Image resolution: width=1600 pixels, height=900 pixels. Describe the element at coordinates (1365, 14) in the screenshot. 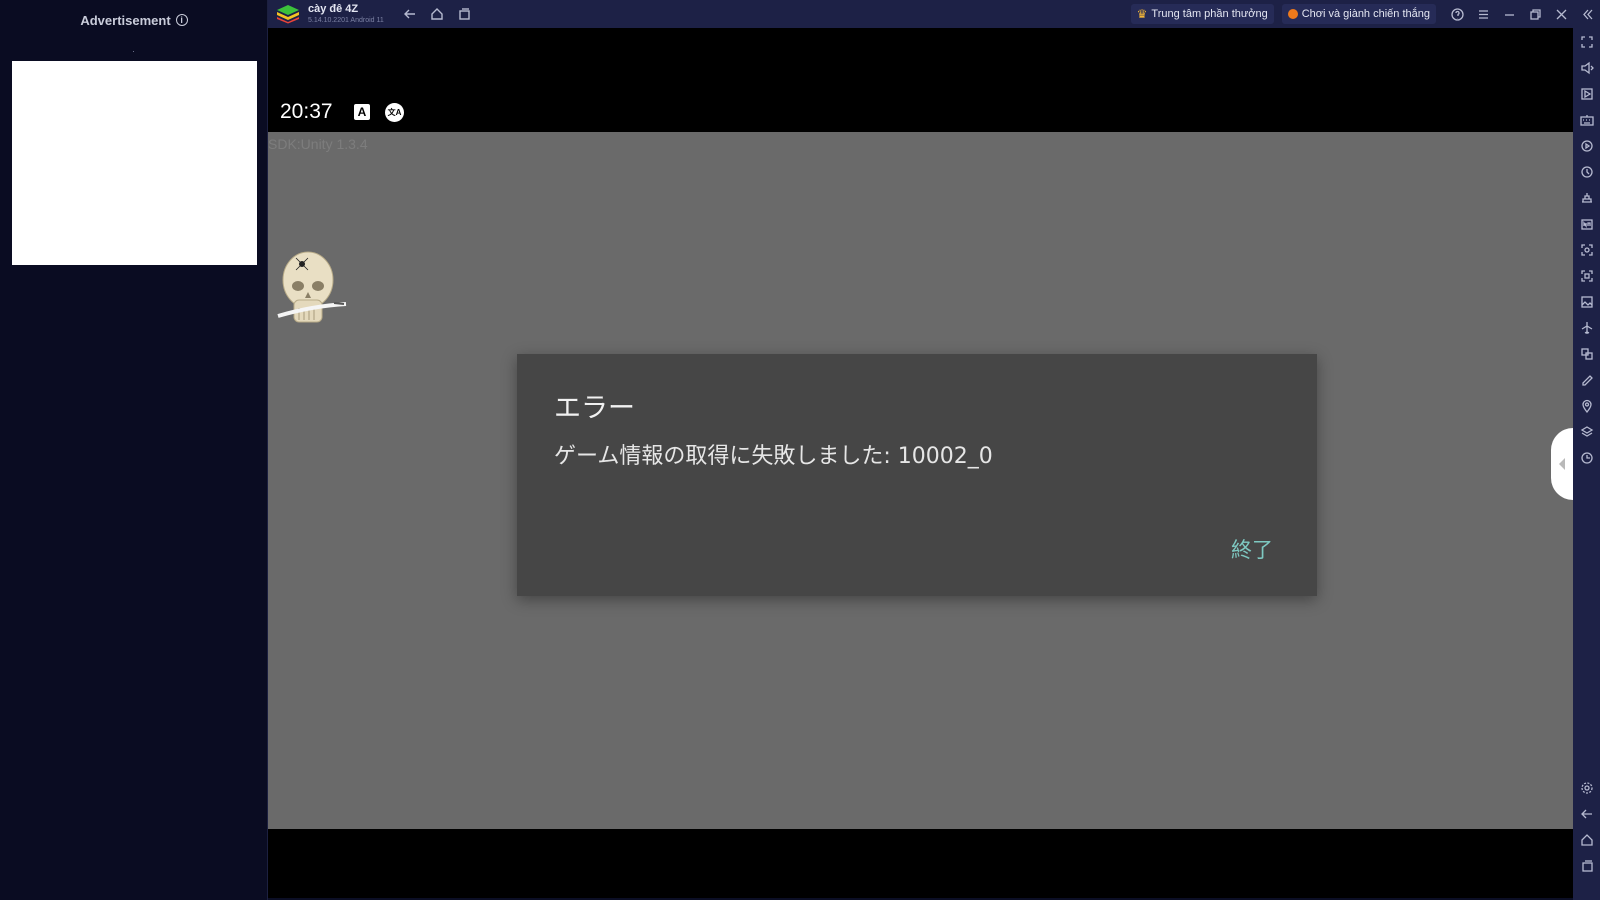

I see `play-win-label: Chơi và giành chiến thắng` at that location.